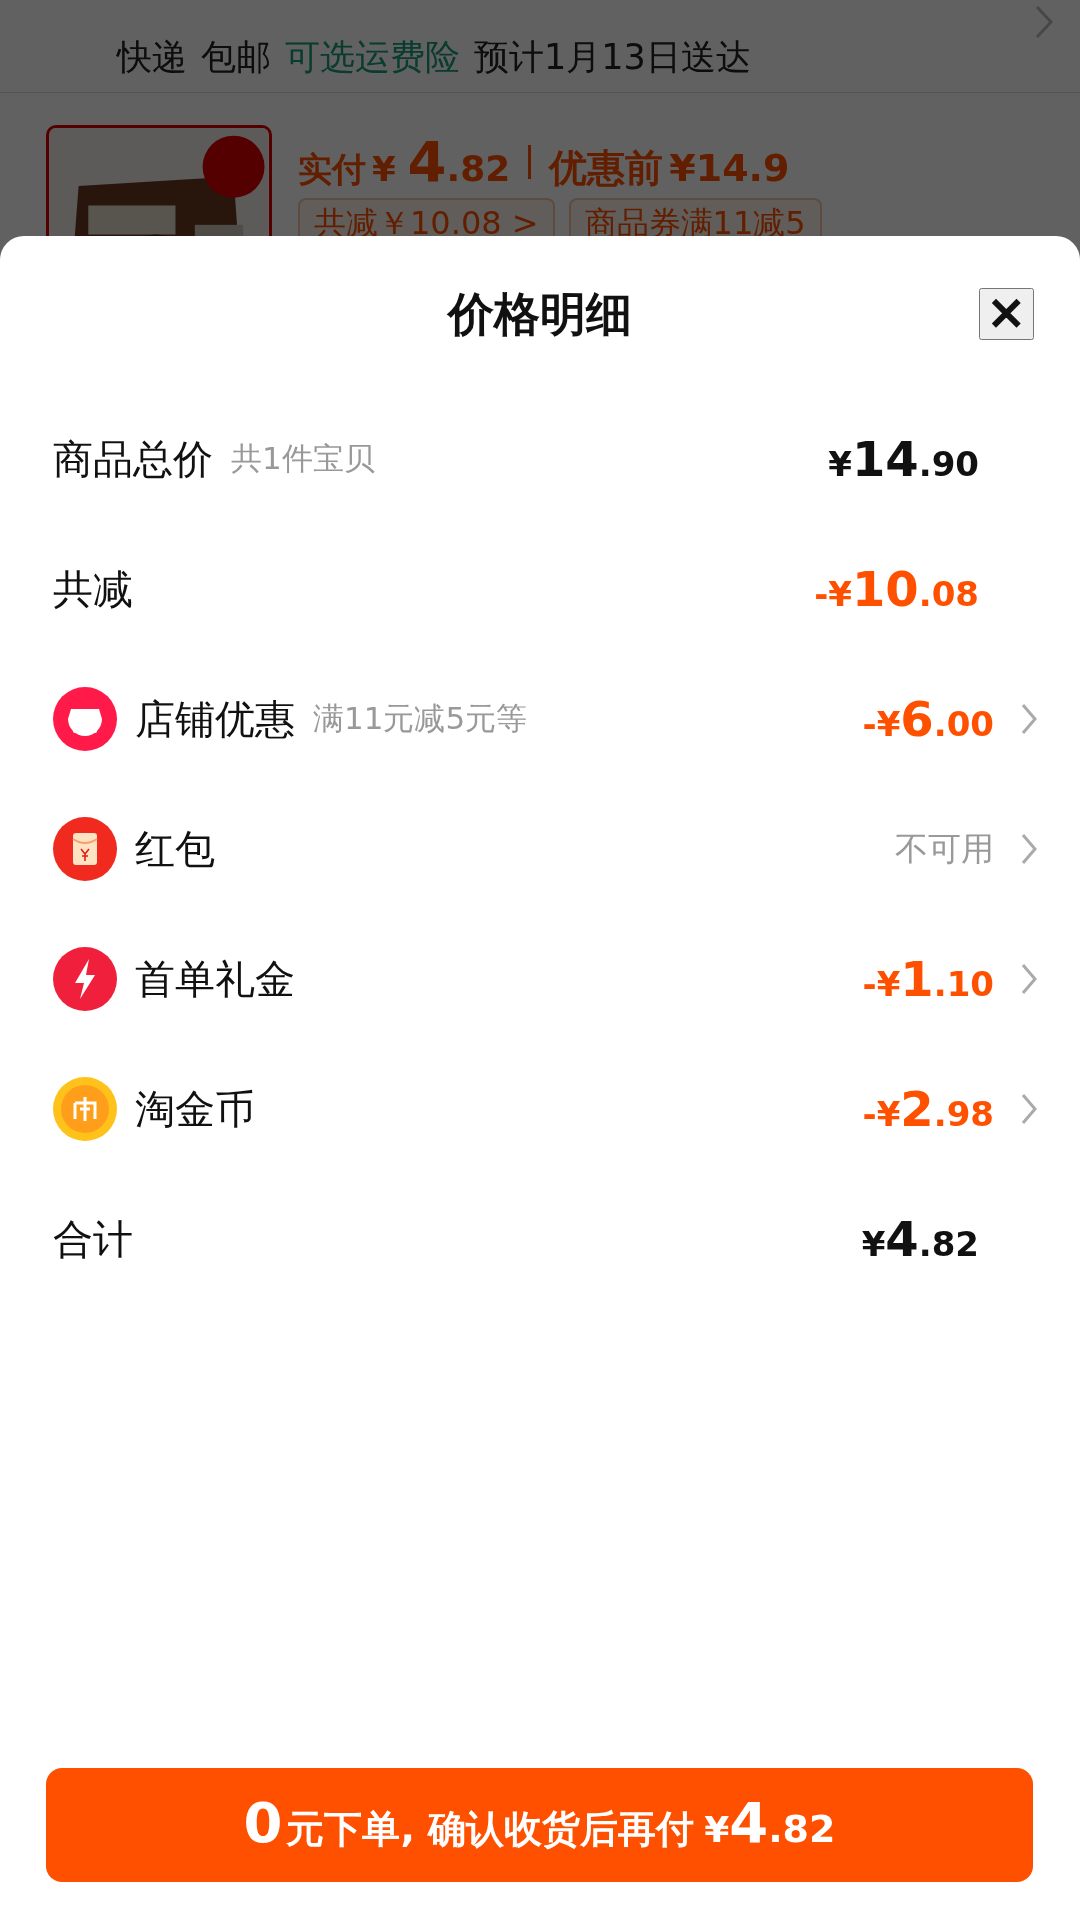  What do you see at coordinates (903, 459) in the screenshot?
I see `price-amount: ¥14.90` at bounding box center [903, 459].